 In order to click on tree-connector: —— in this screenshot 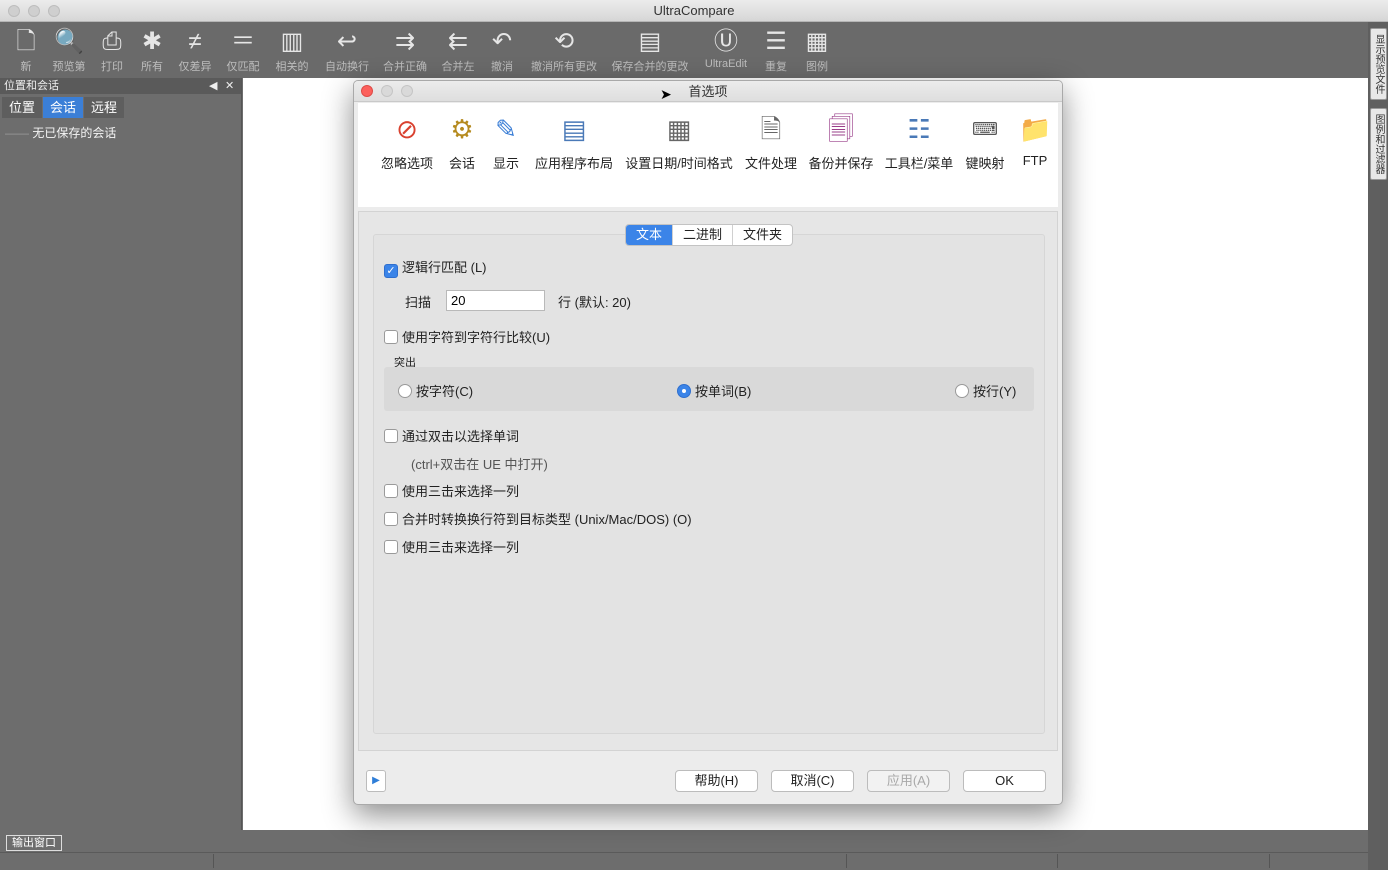, I will do `click(17, 133)`.